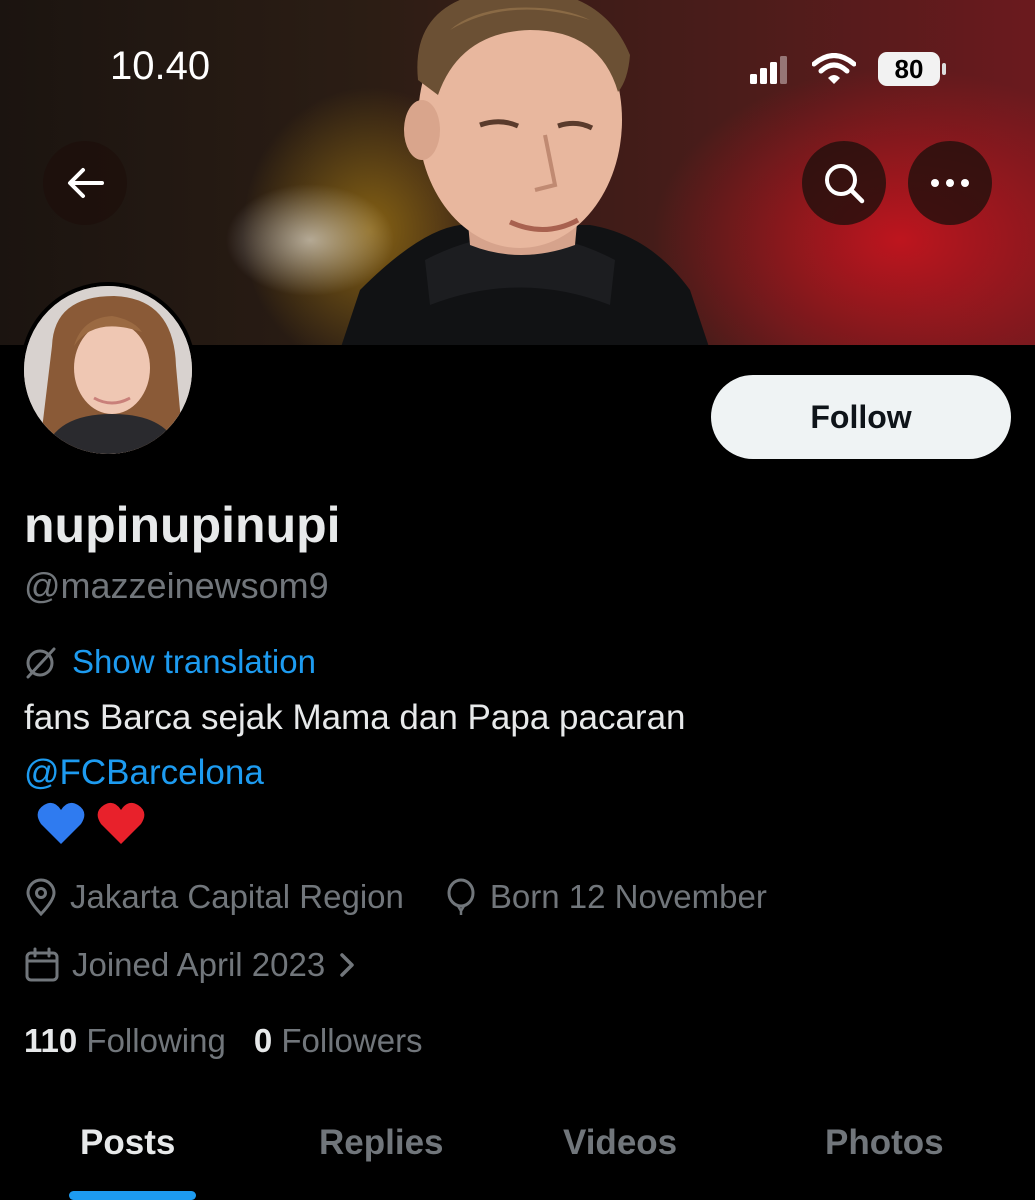 This screenshot has height=1200, width=1035. What do you see at coordinates (41, 663) in the screenshot?
I see `translate-globe-icon` at bounding box center [41, 663].